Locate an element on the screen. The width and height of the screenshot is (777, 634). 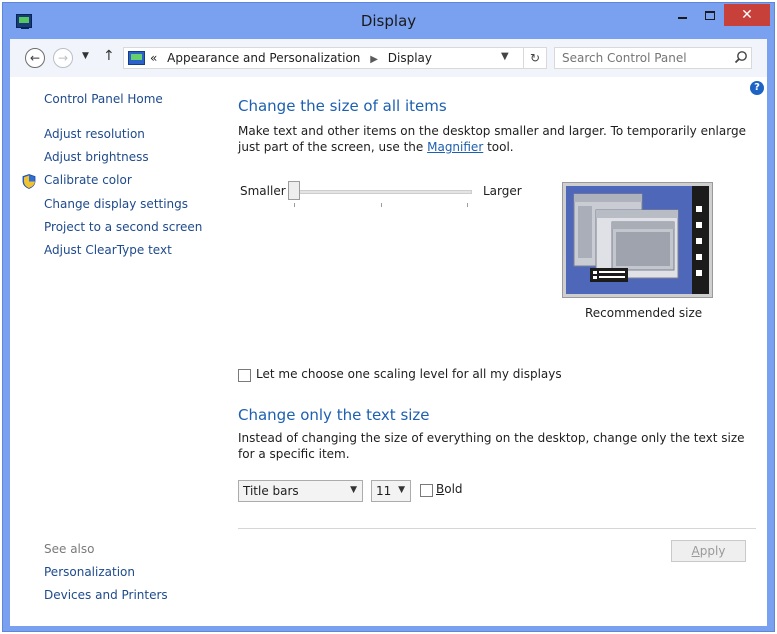
bold-checkbox-label: Bold is located at coordinates (449, 489).